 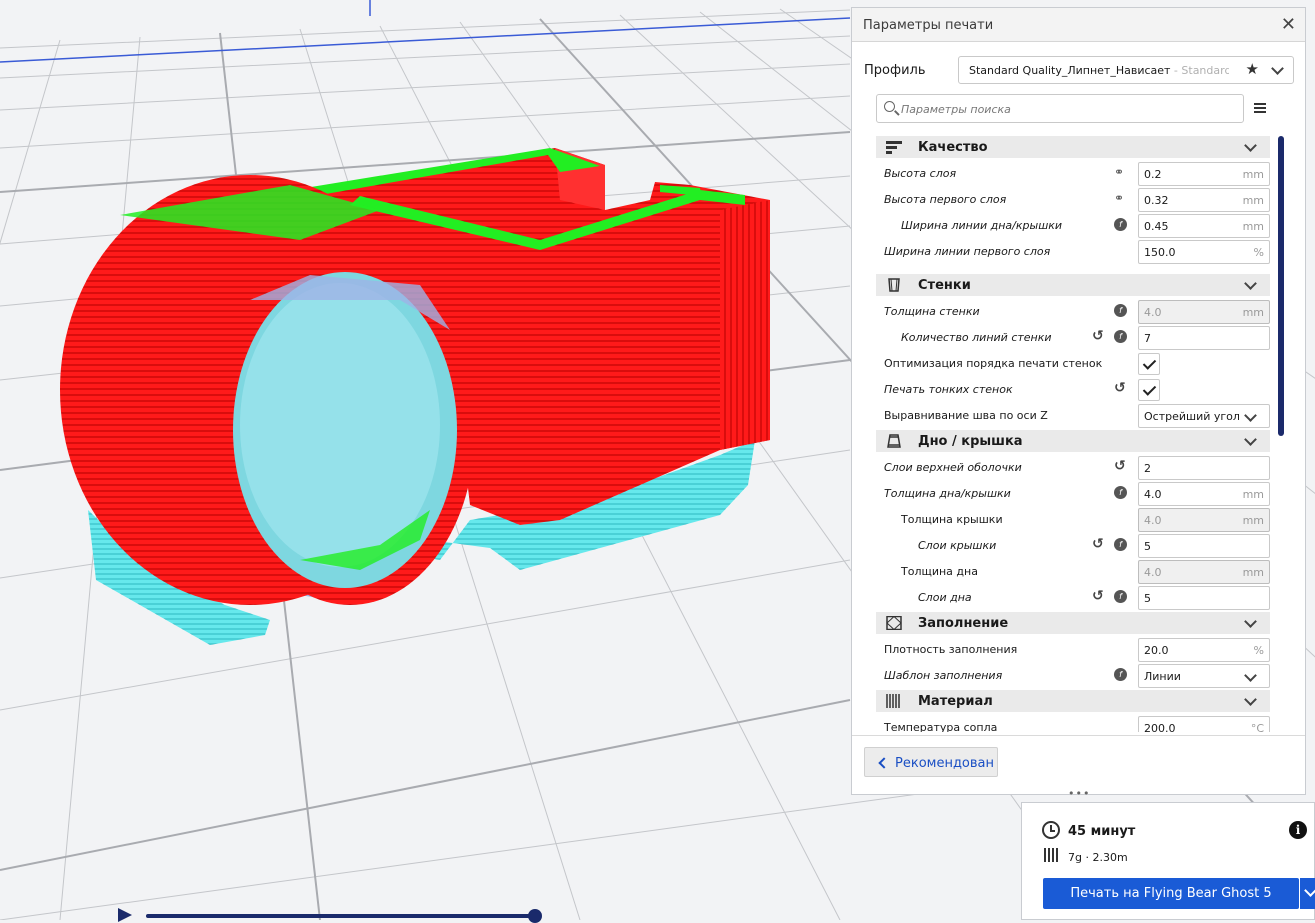 I want to click on setting-optimize-wall-order: Оптимизация порядка печати стенок, so click(x=1073, y=364).